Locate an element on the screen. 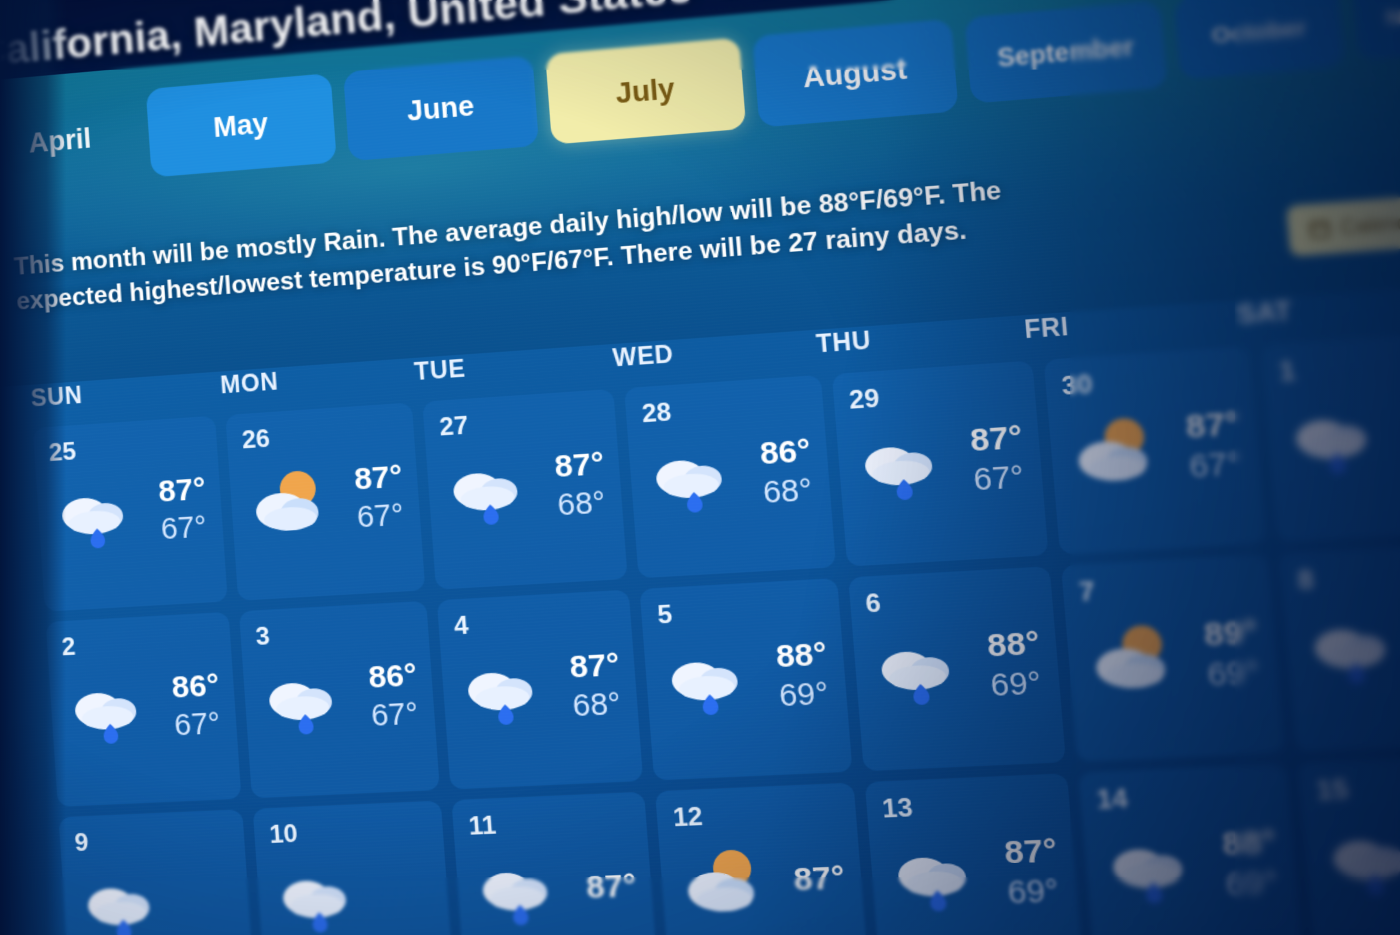 This screenshot has width=1400, height=935. calendar-day-cell: 7 89° 69° is located at coordinates (1172, 658).